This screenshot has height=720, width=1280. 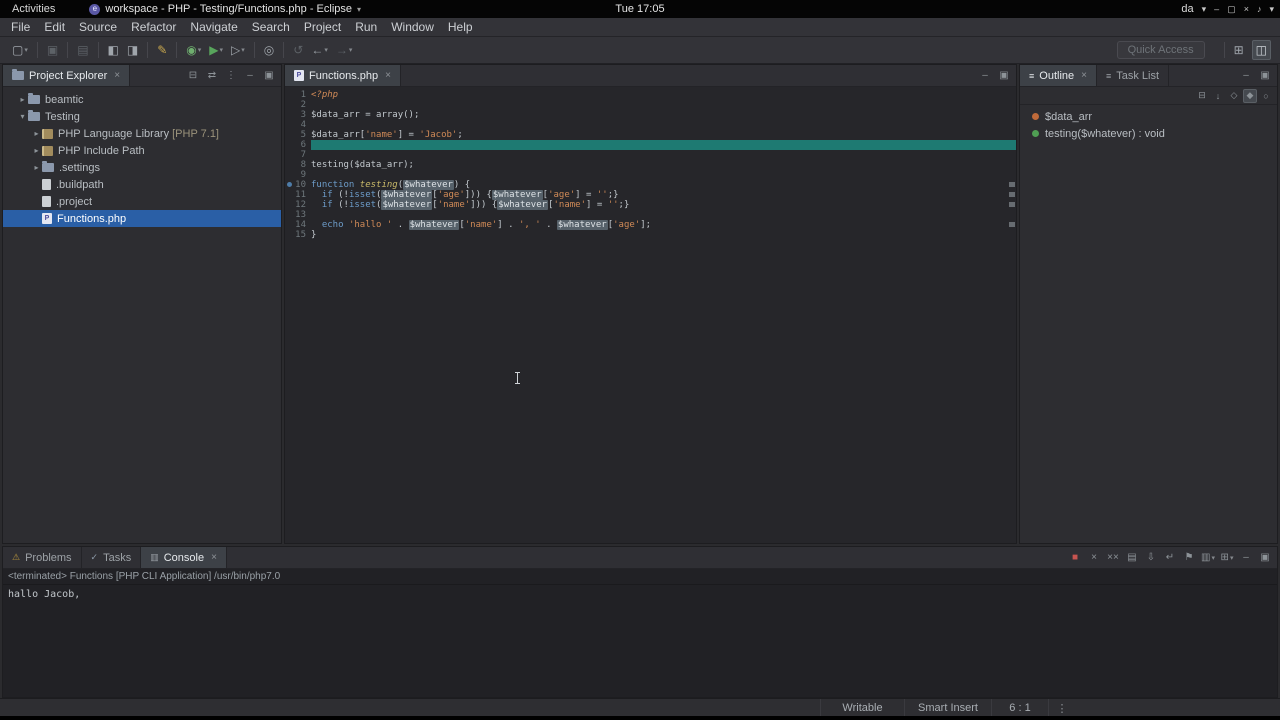 I want to click on line-number: 14, so click(x=303, y=225).